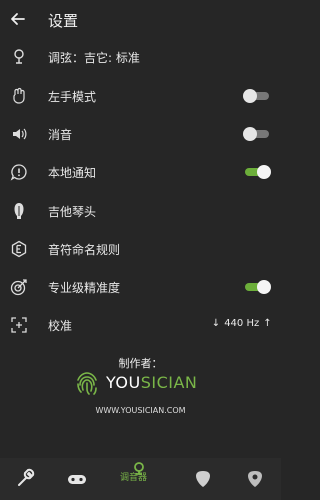 Image resolution: width=320 pixels, height=500 pixels. I want to click on website-link: WWW.YOUSICIAN.COM, so click(140, 410).